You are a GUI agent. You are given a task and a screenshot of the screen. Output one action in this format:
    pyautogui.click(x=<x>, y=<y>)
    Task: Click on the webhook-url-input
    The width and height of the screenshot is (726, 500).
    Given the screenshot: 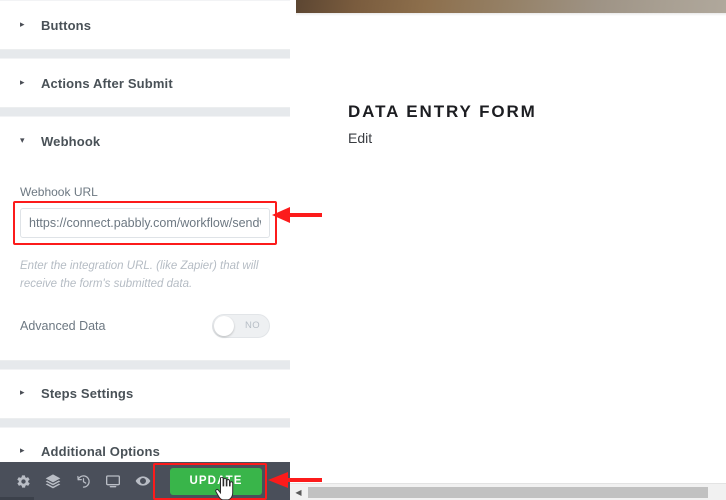 What is the action you would take?
    pyautogui.click(x=145, y=223)
    